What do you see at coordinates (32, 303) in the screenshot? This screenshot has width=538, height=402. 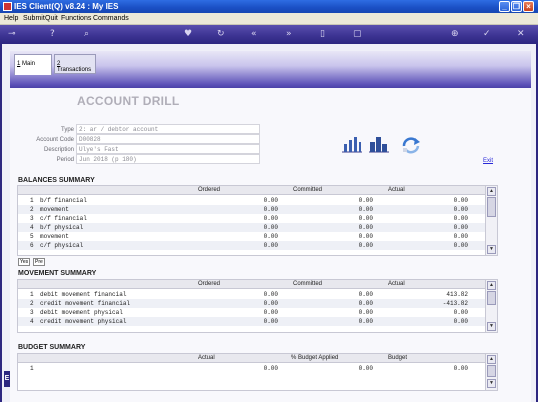 I see `row-number: 2` at bounding box center [32, 303].